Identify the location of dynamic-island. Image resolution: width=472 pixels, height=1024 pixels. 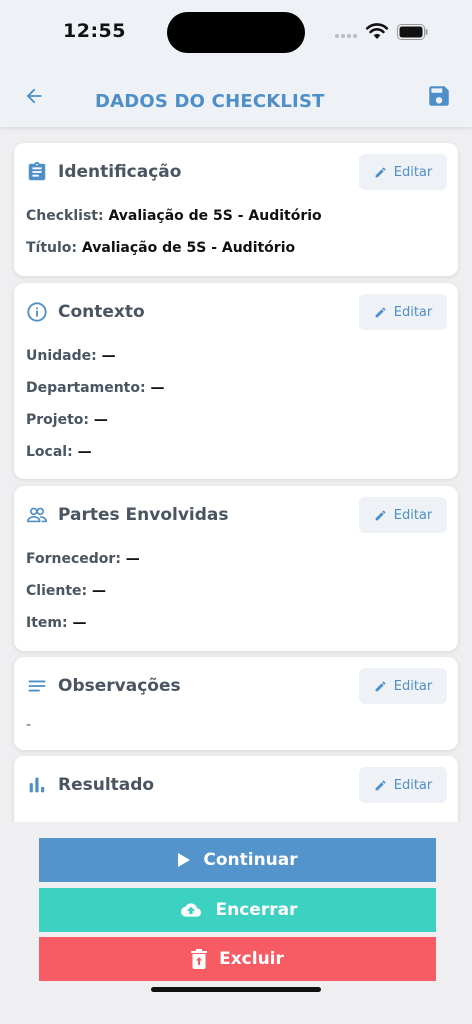
(236, 32).